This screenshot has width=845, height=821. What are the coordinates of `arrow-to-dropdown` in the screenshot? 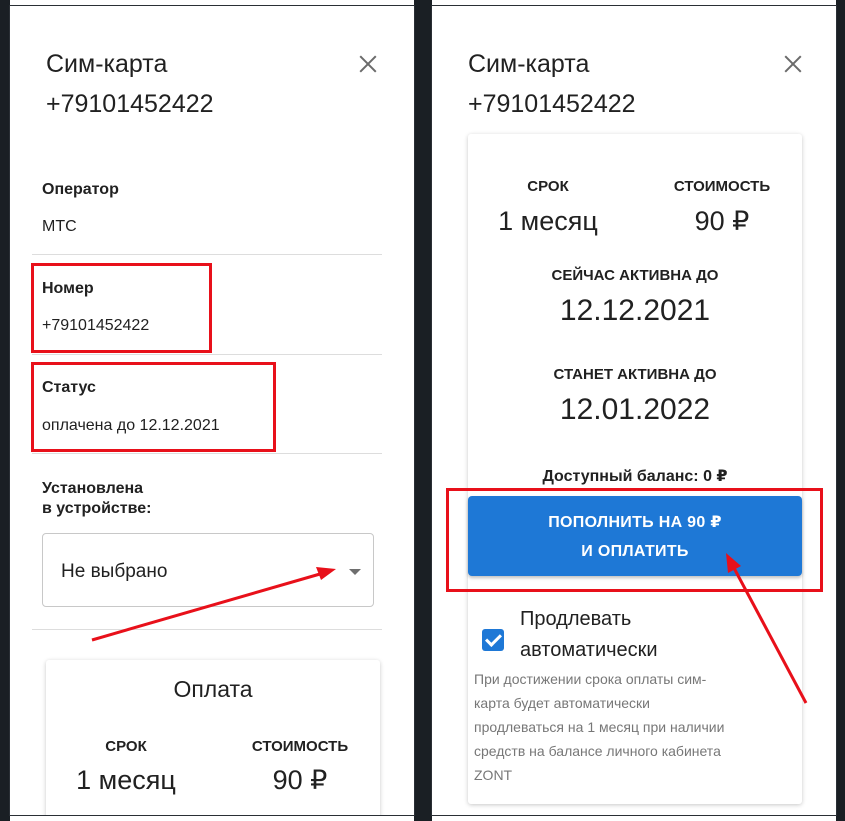 It's located at (206, 607).